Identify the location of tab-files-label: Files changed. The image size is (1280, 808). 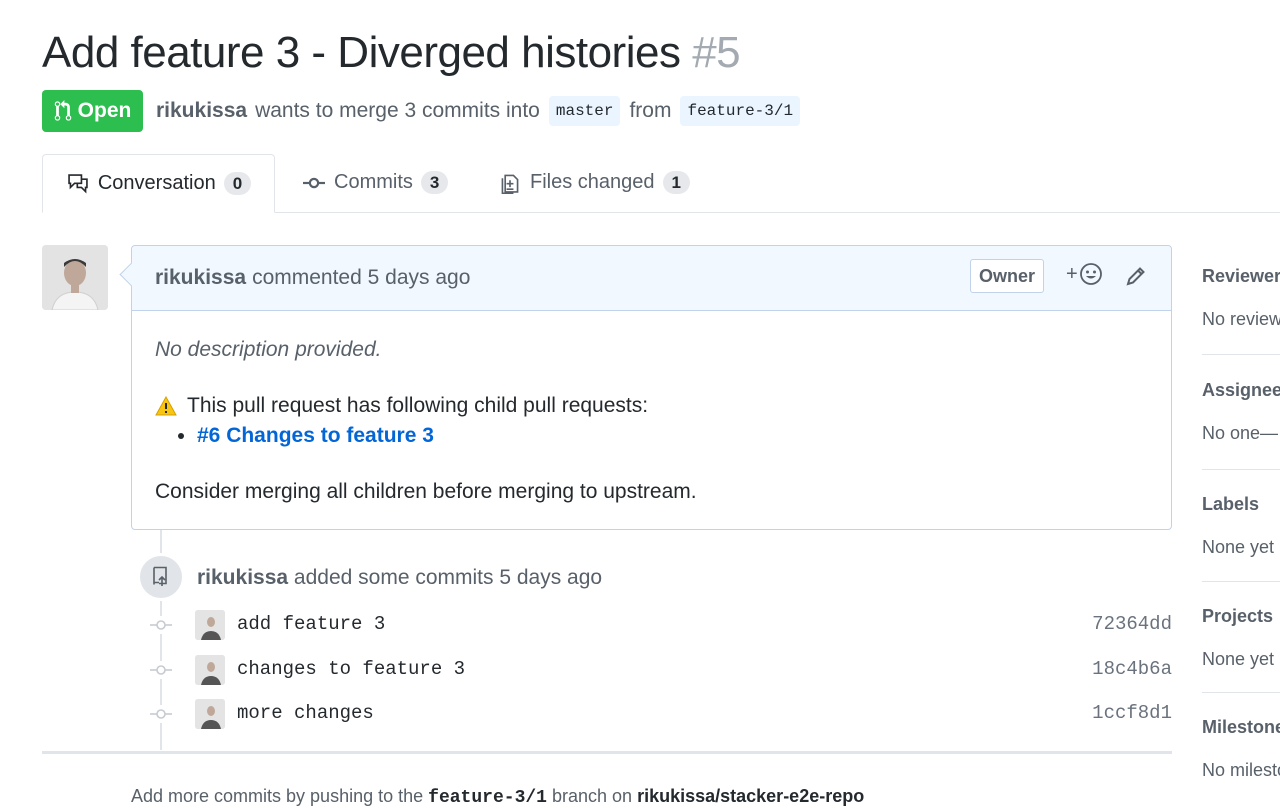
(592, 182).